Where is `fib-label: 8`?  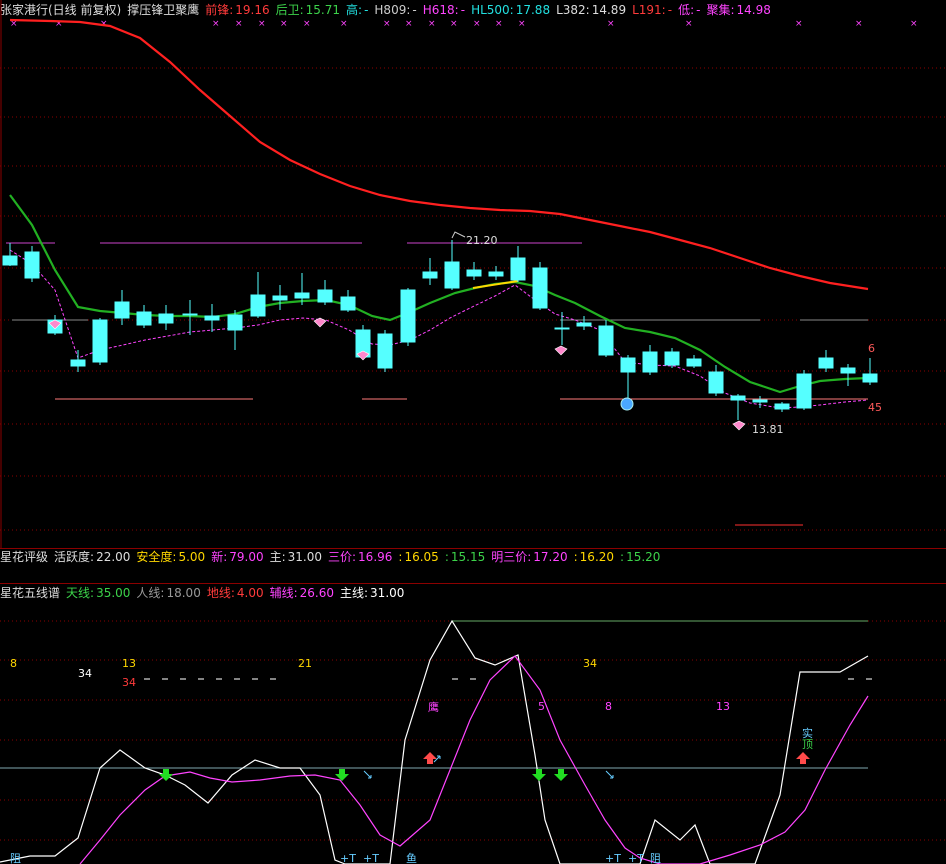 fib-label: 8 is located at coordinates (608, 706).